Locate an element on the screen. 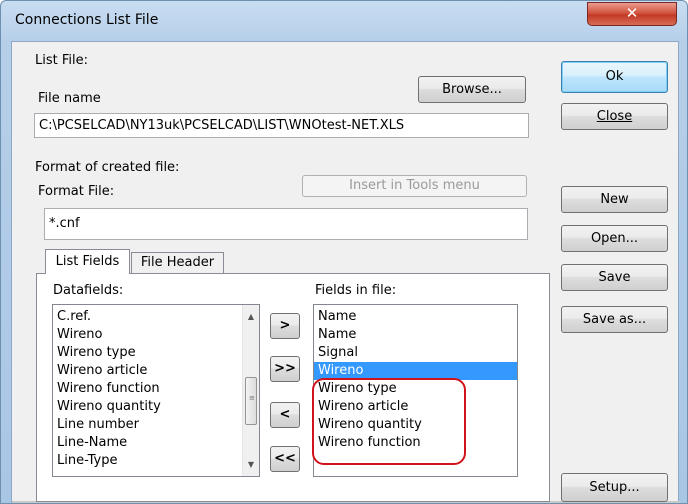  window-title: Connections List File is located at coordinates (87, 20).